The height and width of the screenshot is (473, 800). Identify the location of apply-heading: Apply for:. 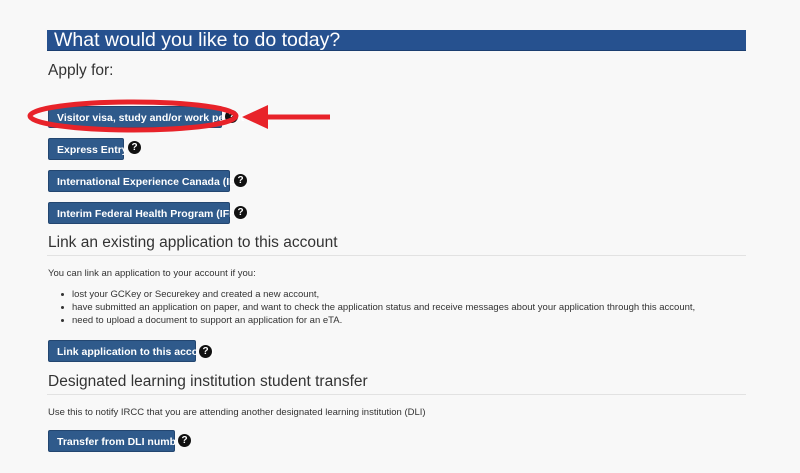
(81, 70).